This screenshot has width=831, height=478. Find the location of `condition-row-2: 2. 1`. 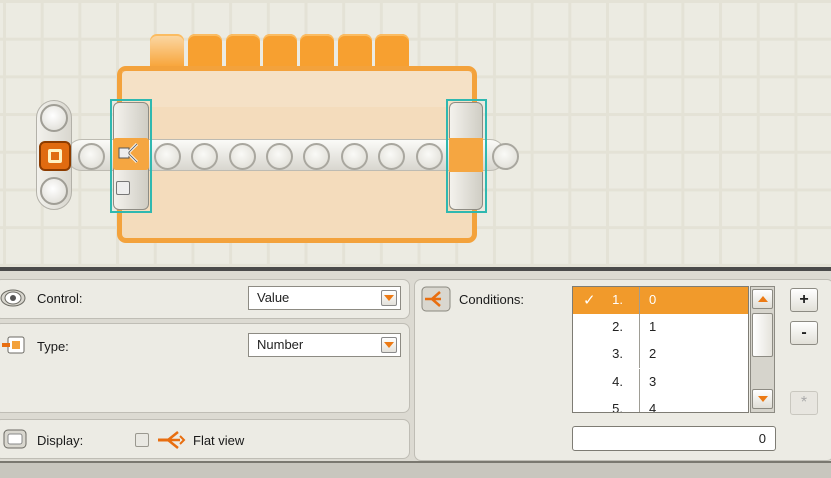

condition-row-2: 2. 1 is located at coordinates (660, 327).